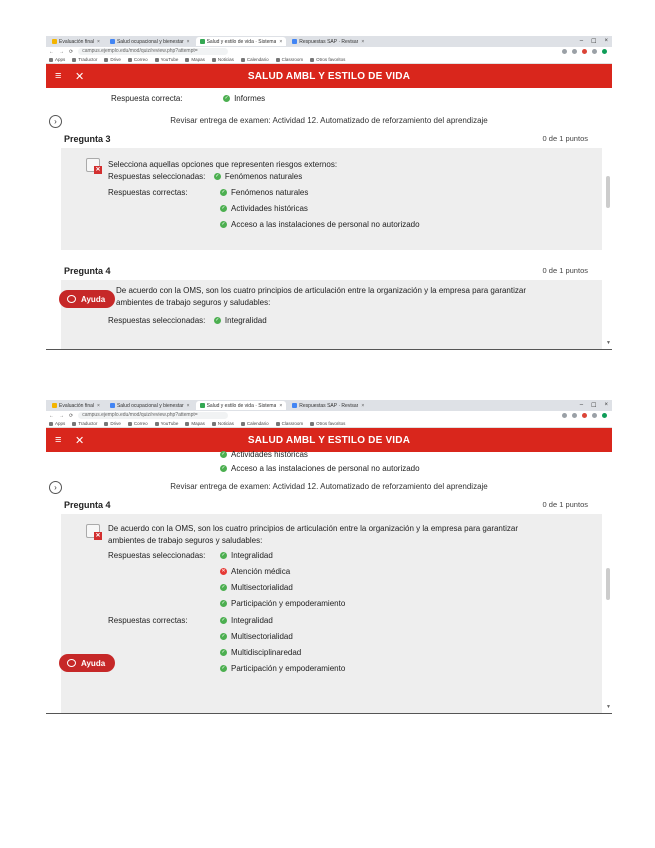 The width and height of the screenshot is (655, 848). I want to click on question-3-header: Pregunta 3 0 de 1 puntos, so click(326, 139).